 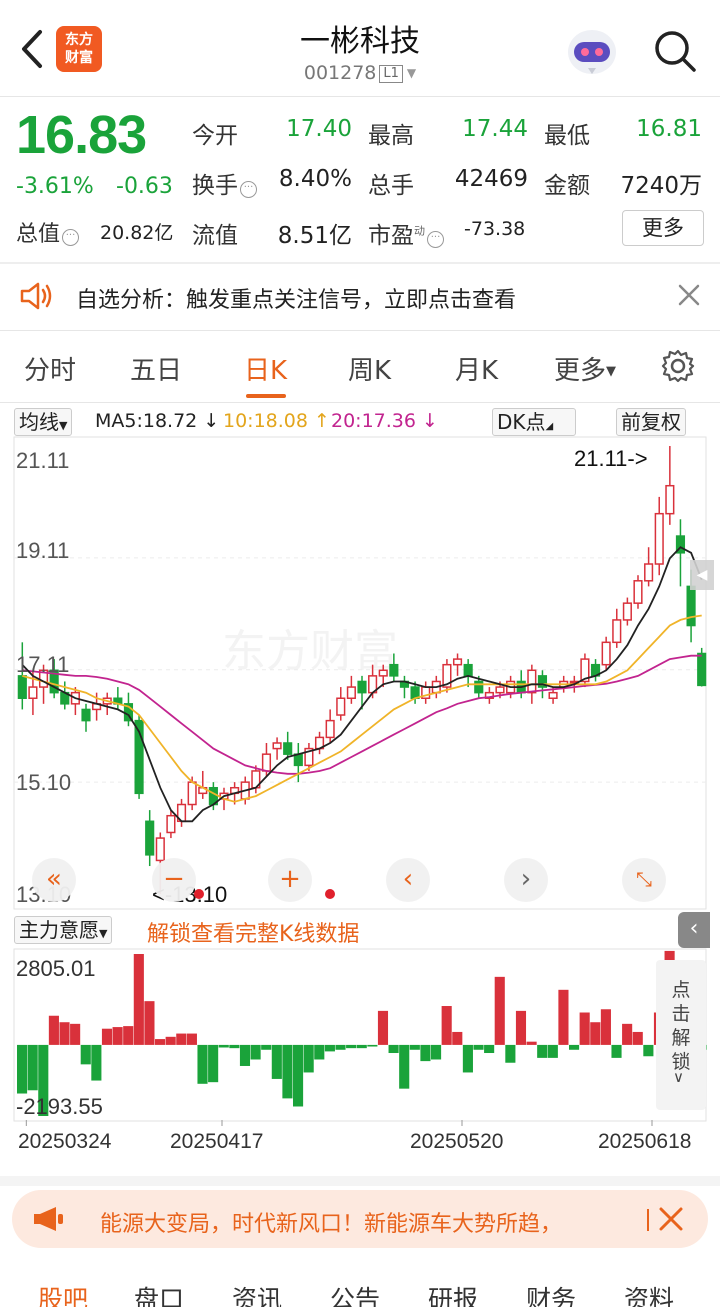 I want to click on info-icon: ···, so click(x=71, y=237).